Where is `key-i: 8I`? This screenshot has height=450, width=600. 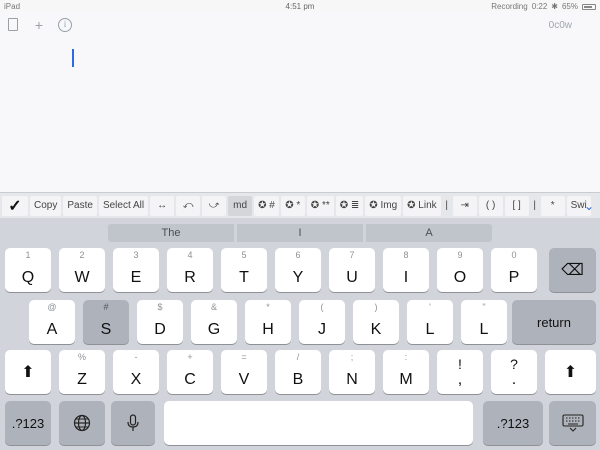
key-i: 8I is located at coordinates (406, 270).